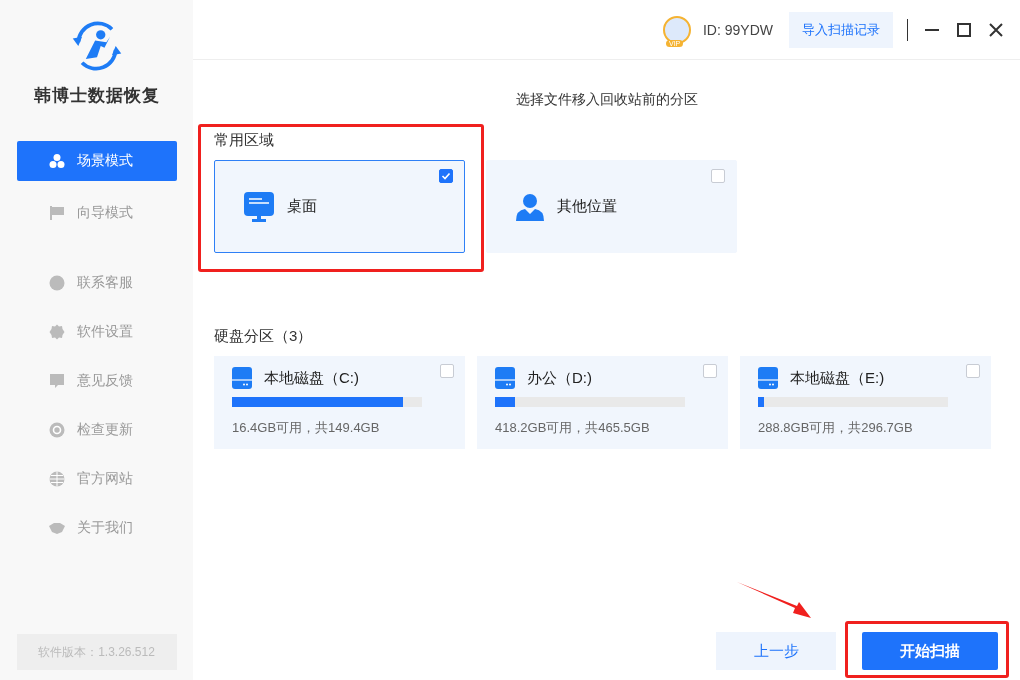 The height and width of the screenshot is (680, 1020). I want to click on sidebar-link: 联系客服, so click(96, 283).